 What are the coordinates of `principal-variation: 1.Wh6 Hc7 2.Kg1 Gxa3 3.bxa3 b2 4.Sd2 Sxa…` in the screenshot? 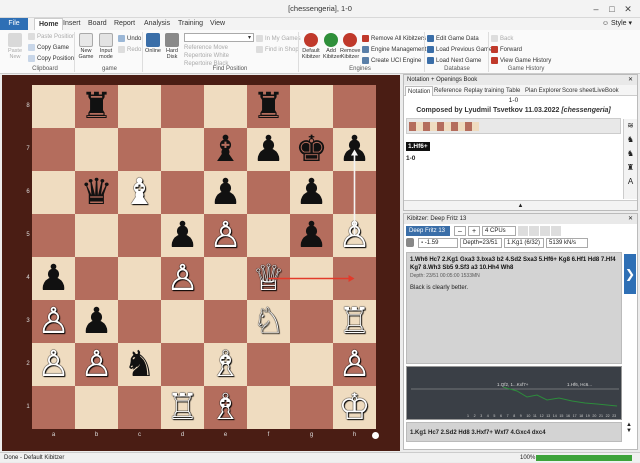 It's located at (514, 264).